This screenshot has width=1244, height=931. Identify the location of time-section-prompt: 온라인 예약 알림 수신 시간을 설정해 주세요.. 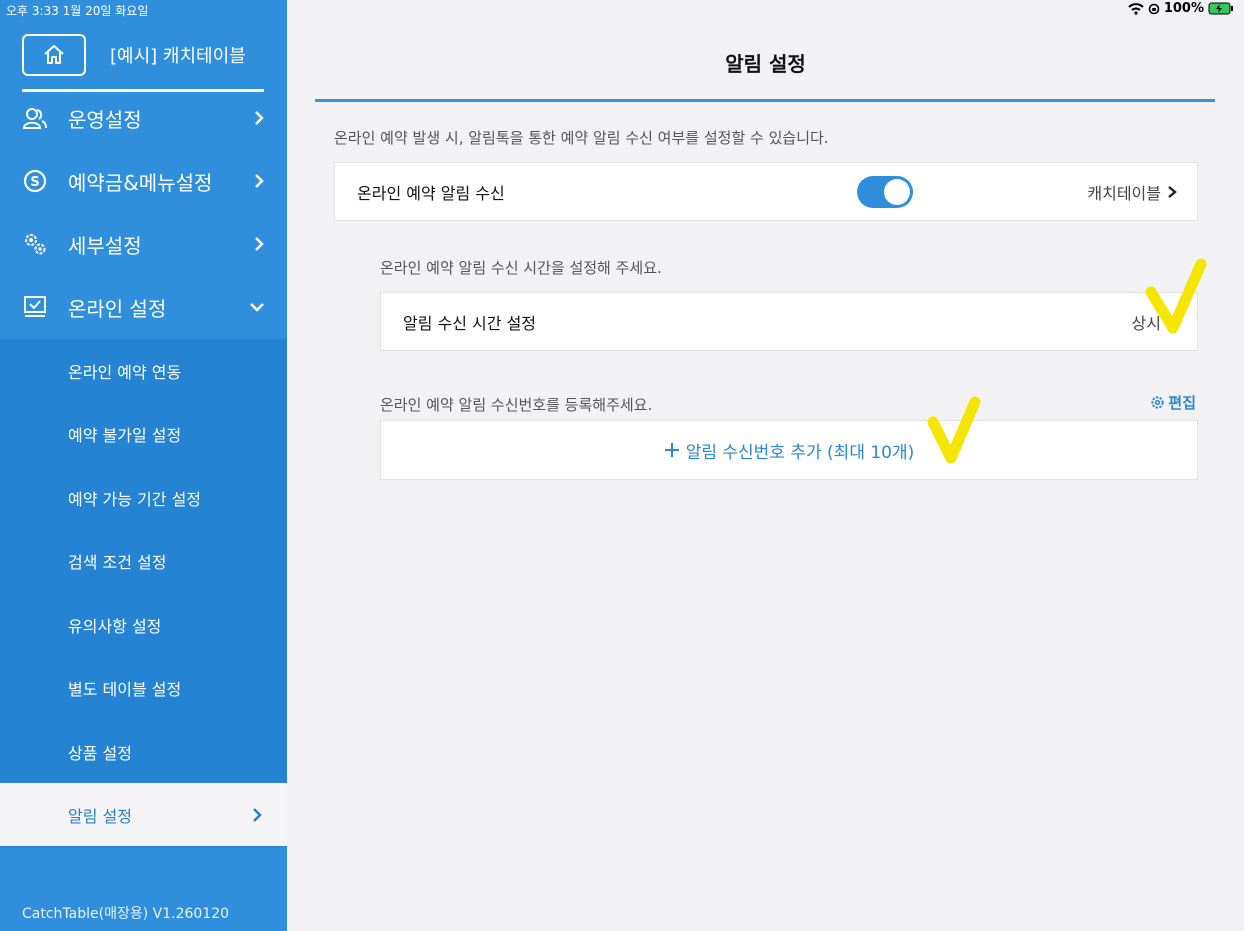
(521, 268).